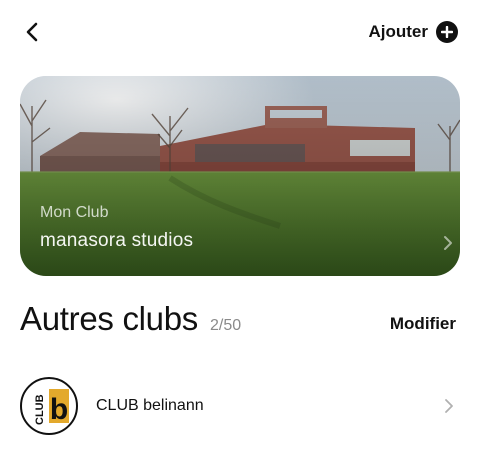 The width and height of the screenshot is (480, 460). I want to click on my-club-name: manasora studios, so click(117, 240).